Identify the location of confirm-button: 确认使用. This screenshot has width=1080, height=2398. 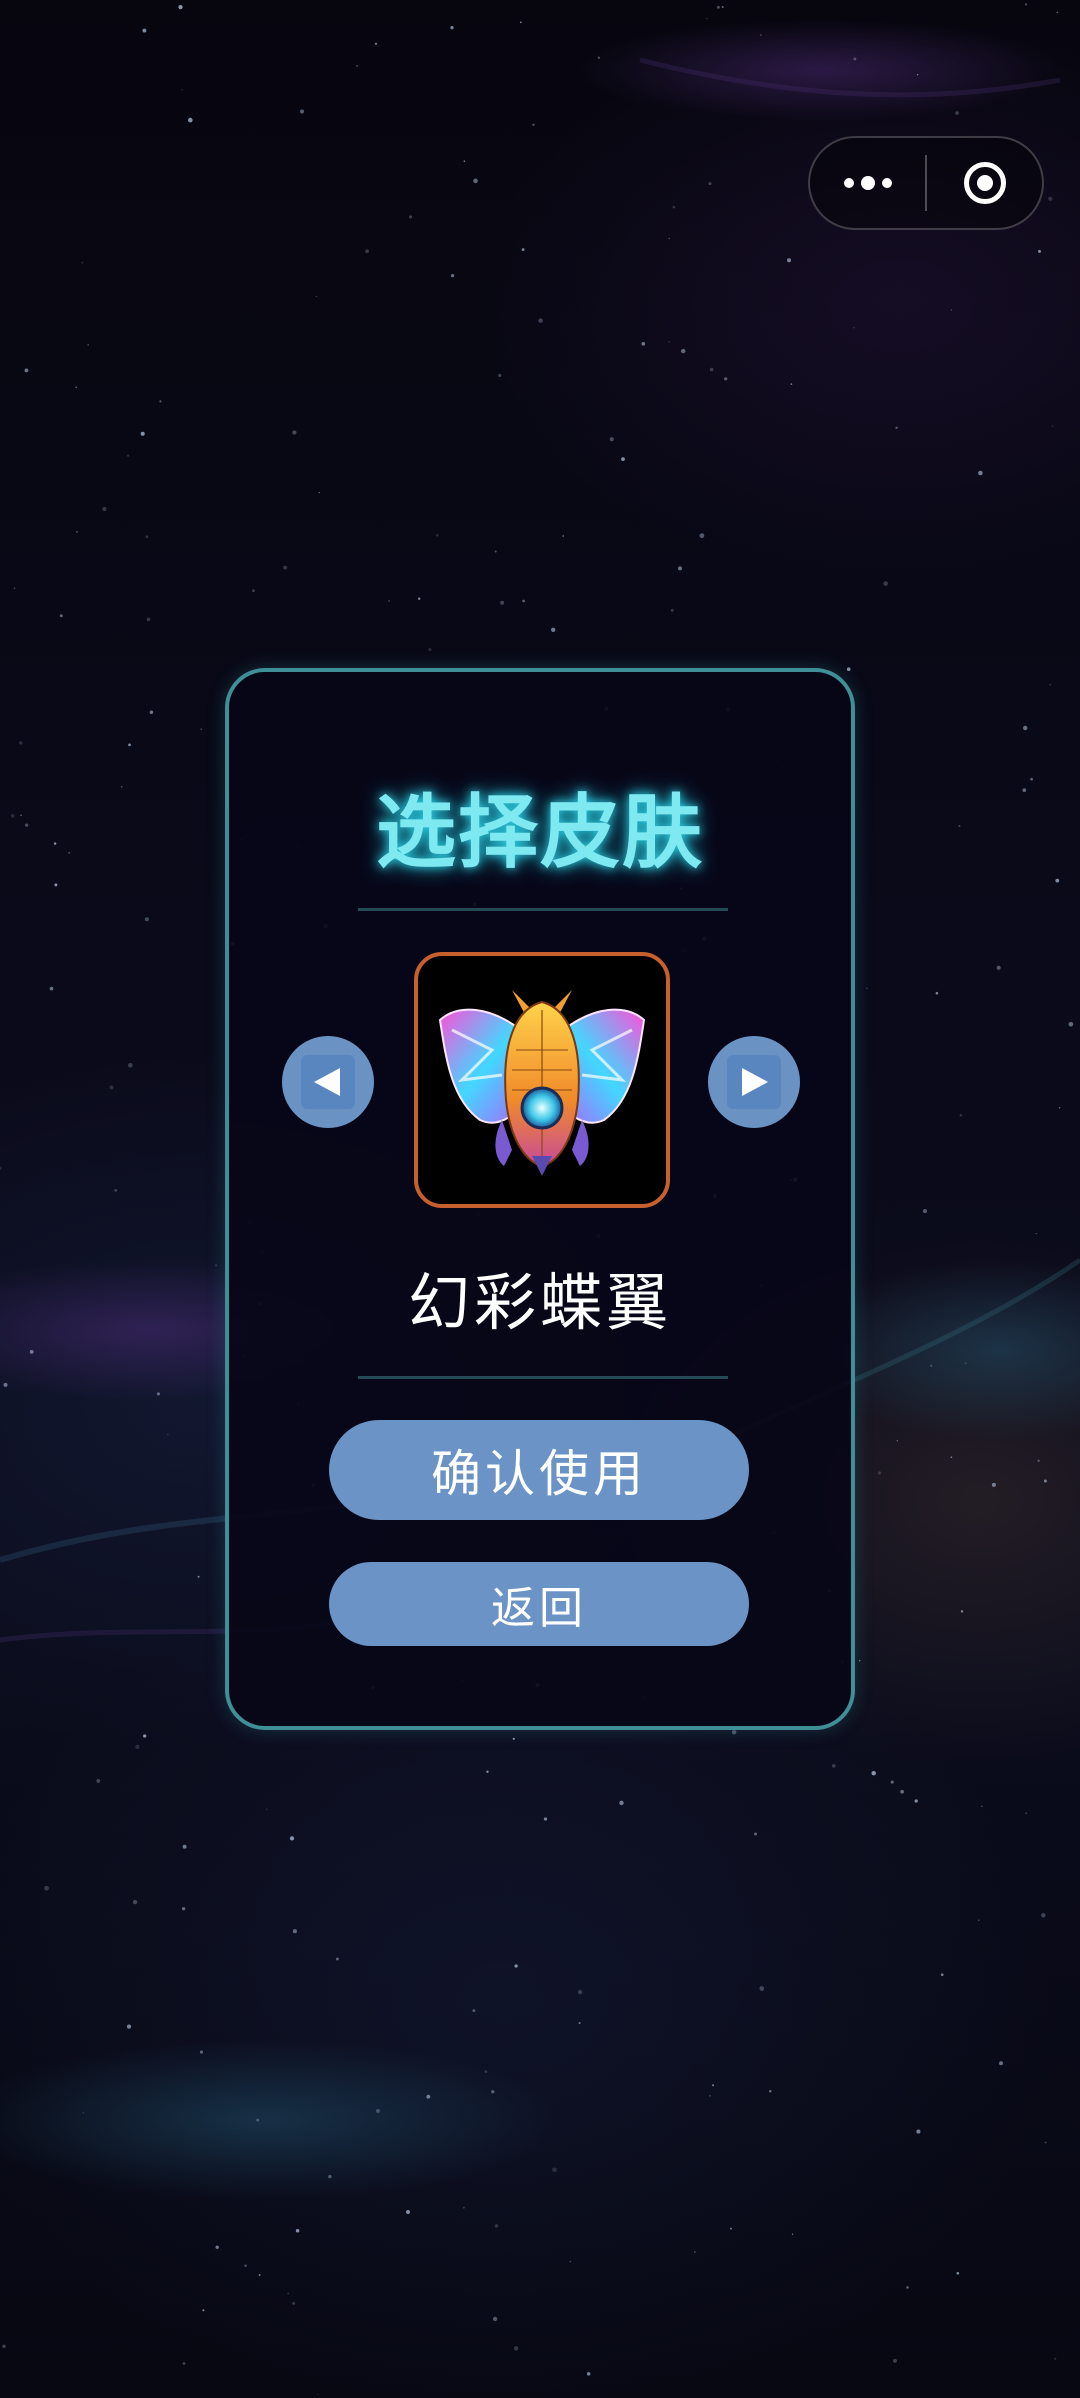
(539, 1470).